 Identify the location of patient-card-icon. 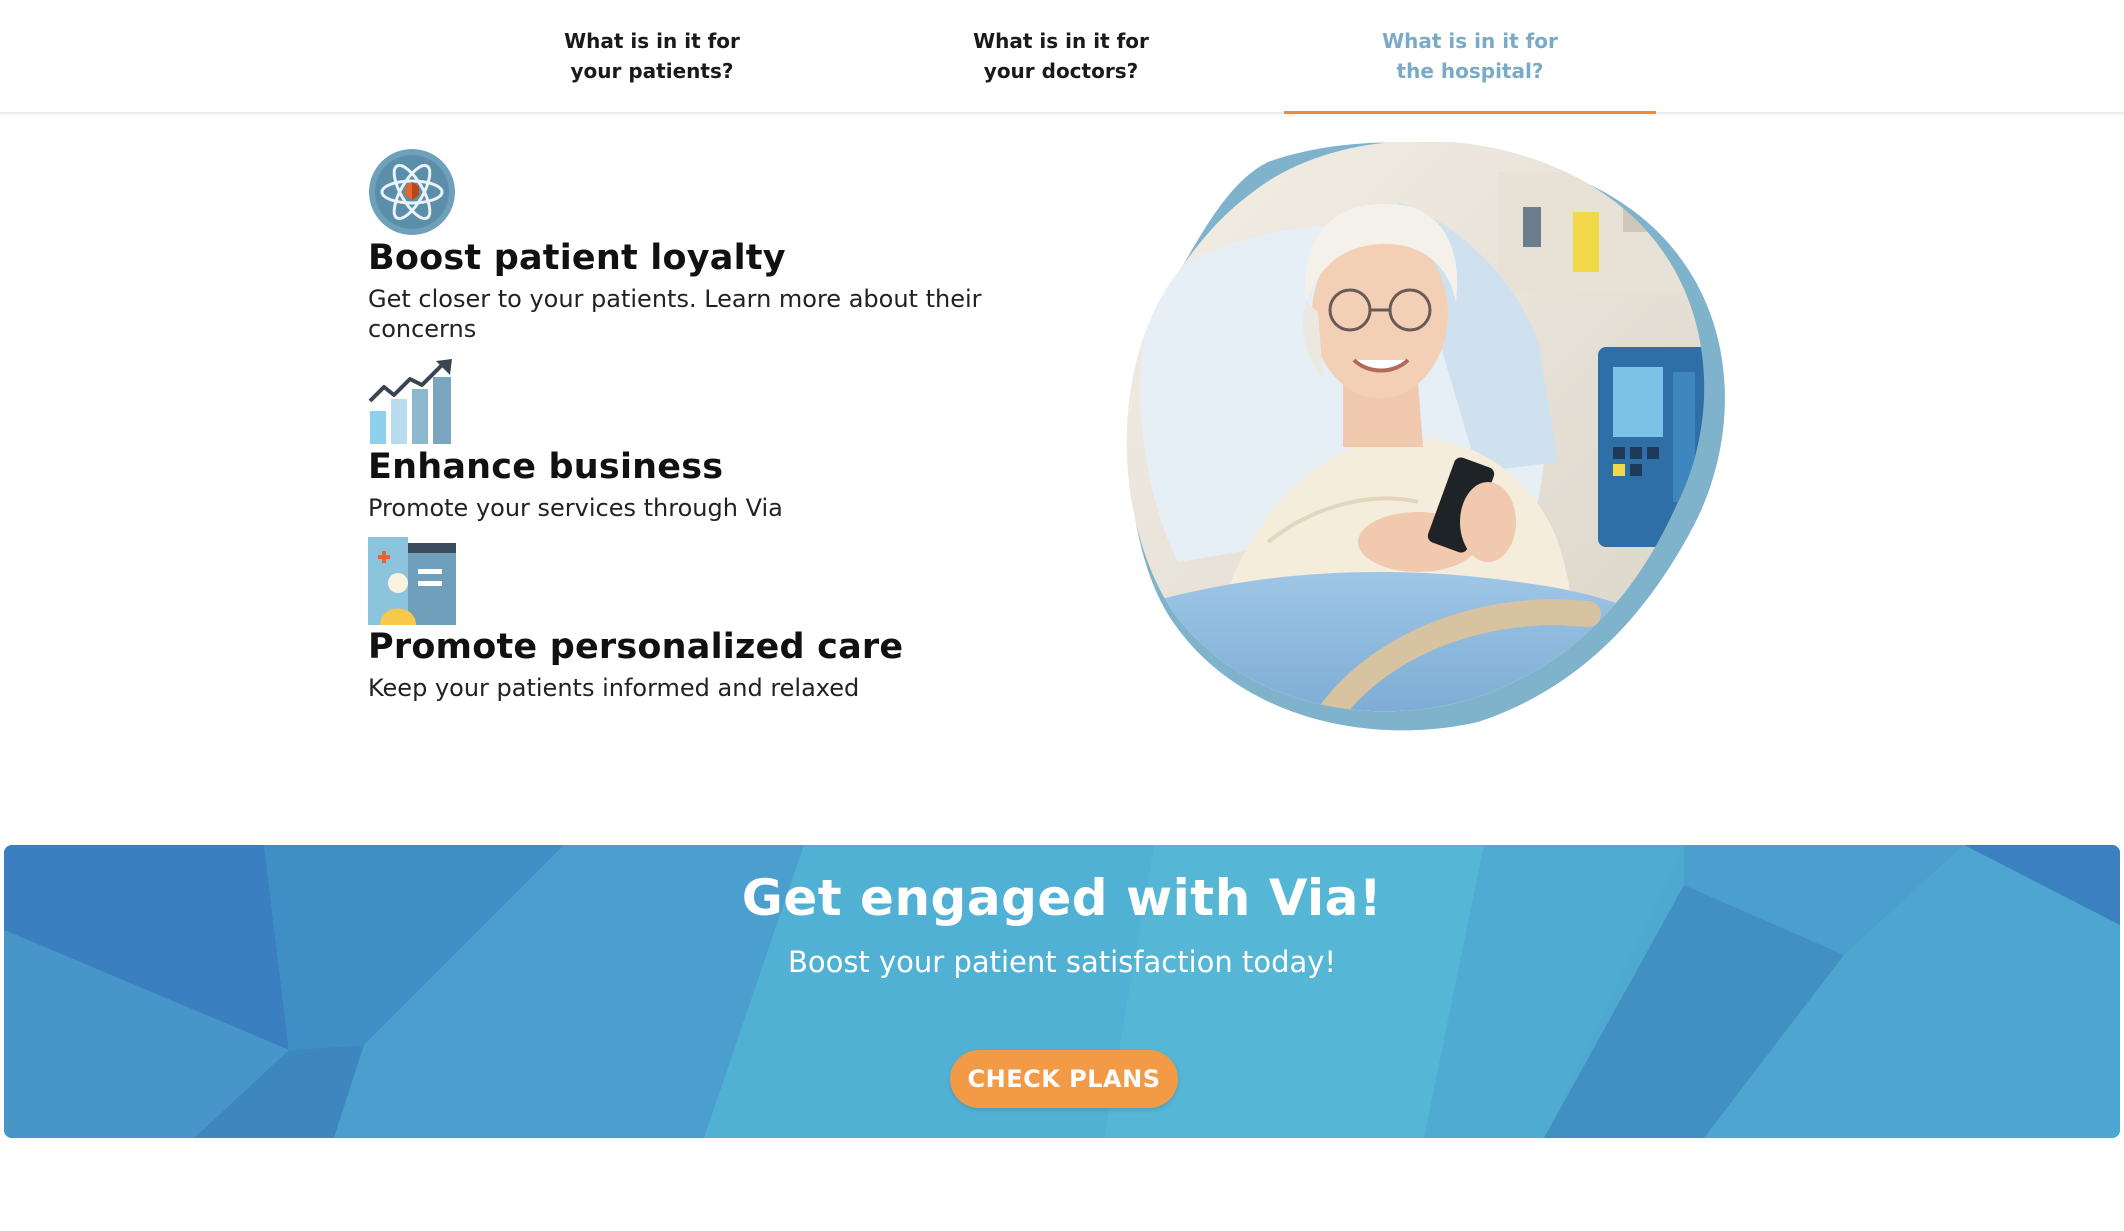
(412, 581).